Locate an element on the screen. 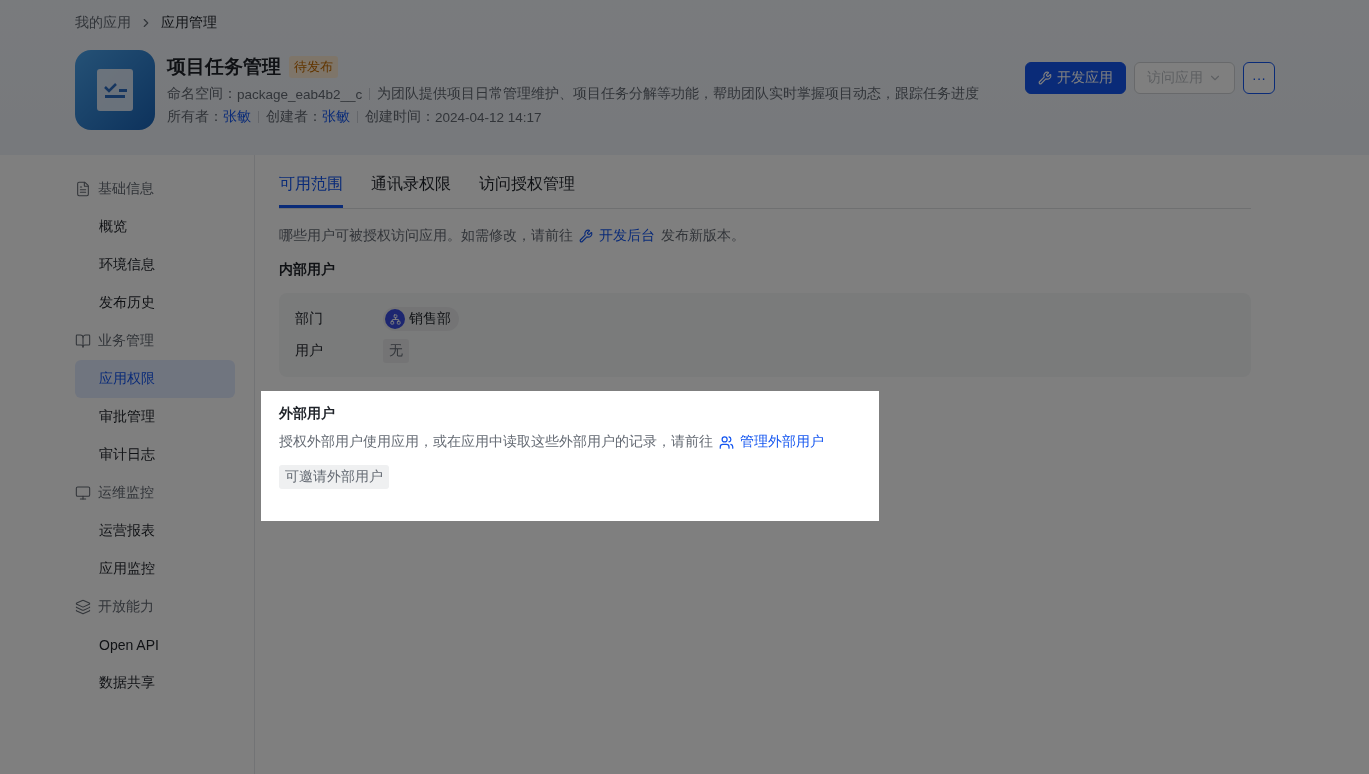 Image resolution: width=1369 pixels, height=774 pixels. external-description: 授权外部用户使用应用，或在应用中读取这些外部用户的记录，请前往 is located at coordinates (496, 442).